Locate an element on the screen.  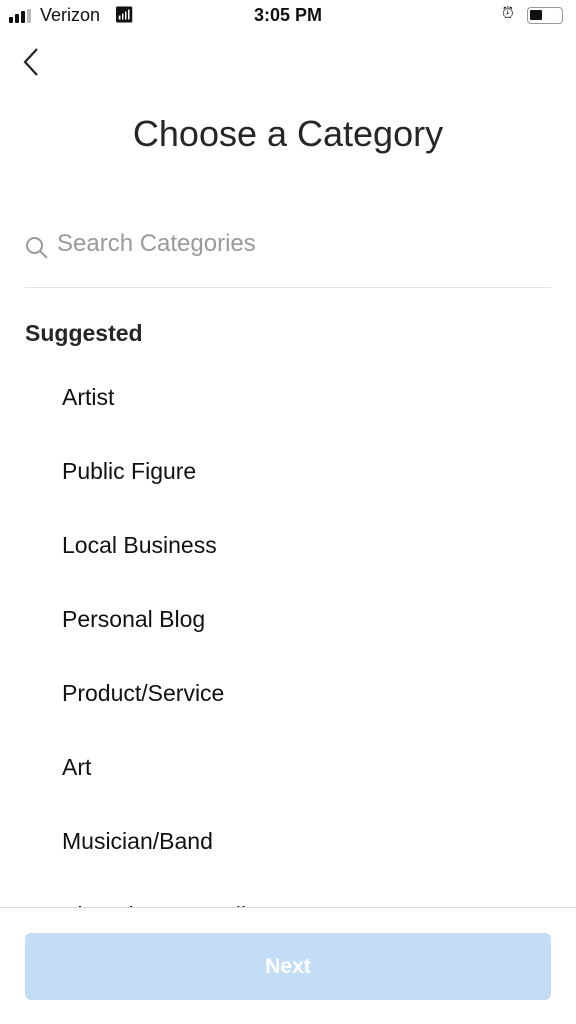
status-time: 3:05 PM is located at coordinates (288, 15).